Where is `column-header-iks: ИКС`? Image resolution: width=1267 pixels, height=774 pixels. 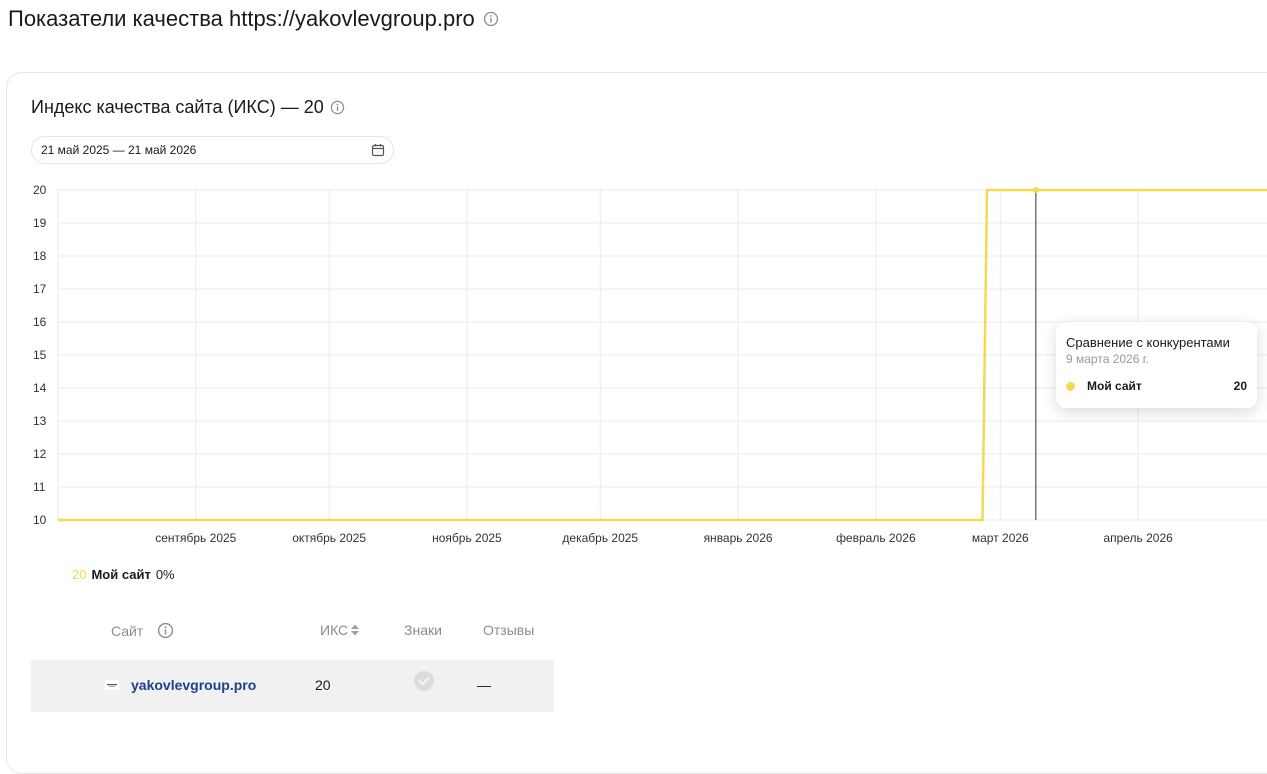 column-header-iks: ИКС is located at coordinates (340, 630).